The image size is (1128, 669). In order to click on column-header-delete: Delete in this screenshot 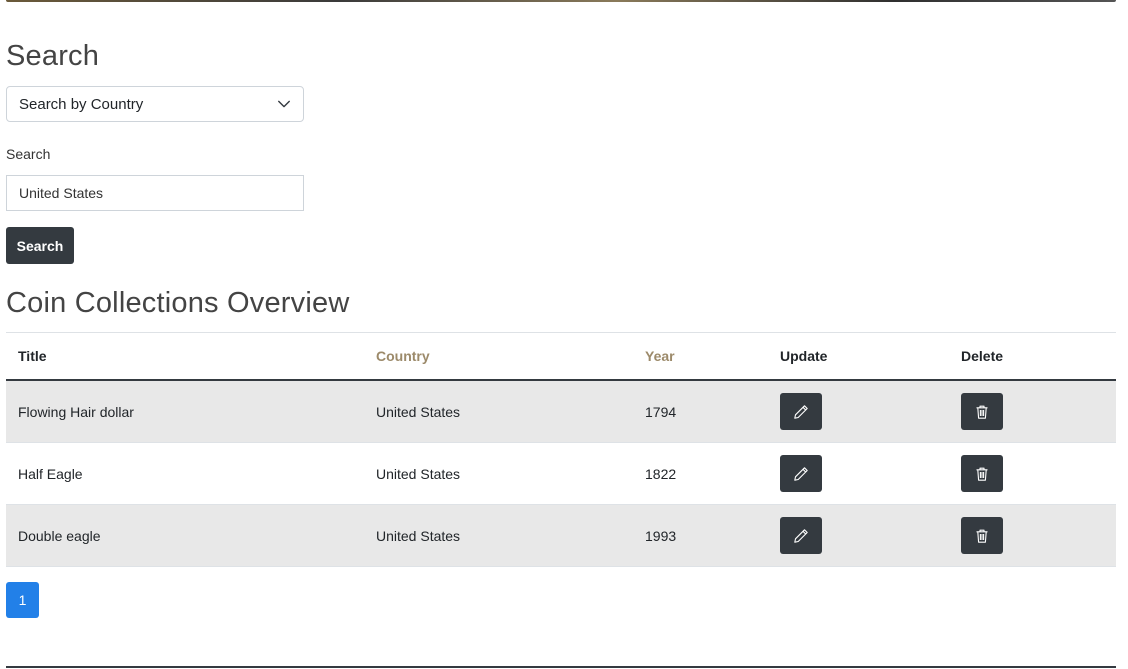, I will do `click(982, 356)`.